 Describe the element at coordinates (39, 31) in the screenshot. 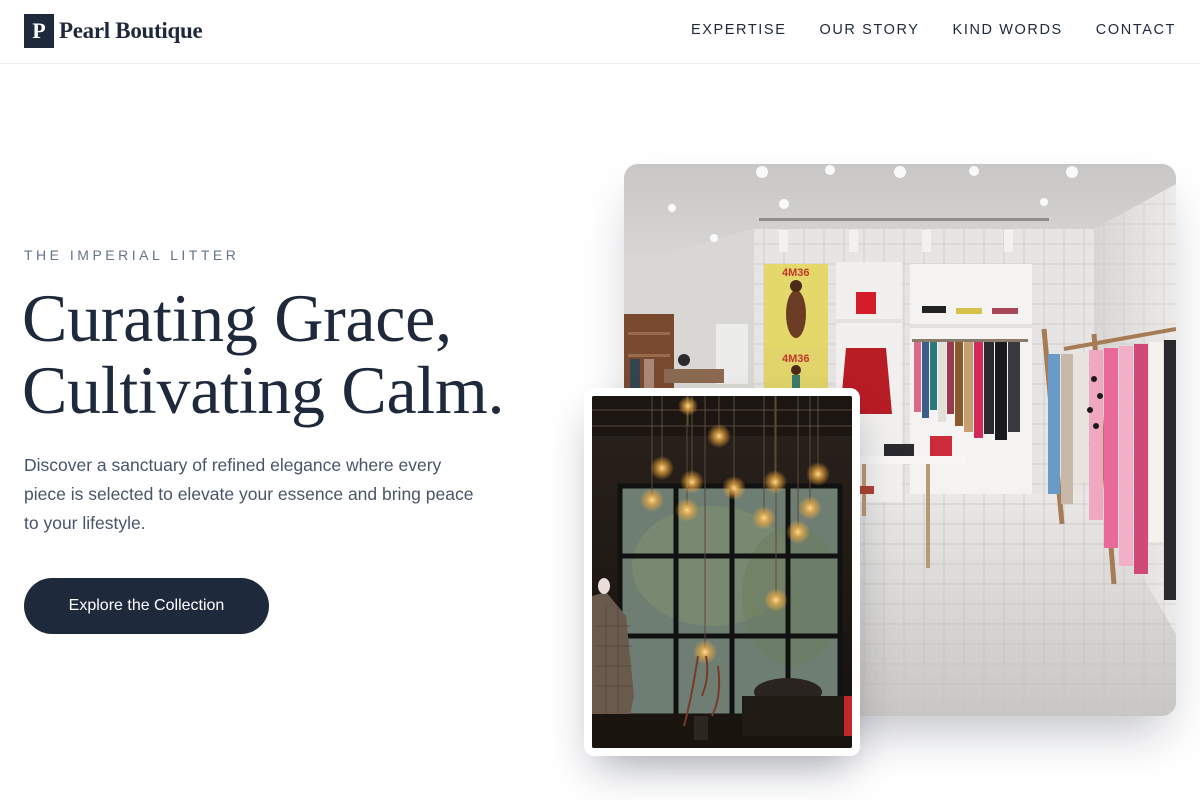

I see `logo-mark: P` at that location.